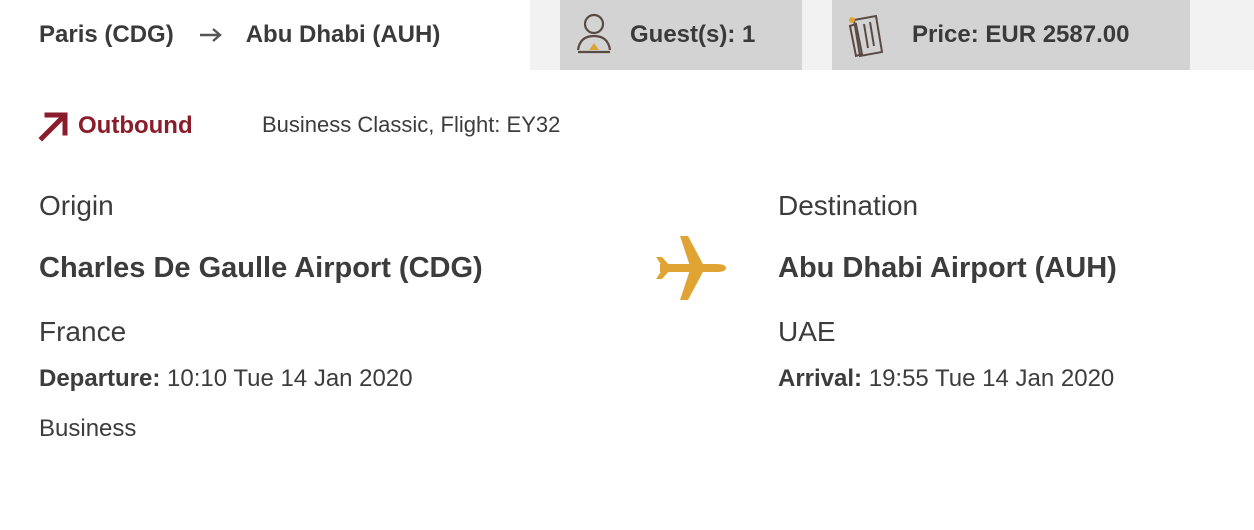 The height and width of the screenshot is (530, 1254). What do you see at coordinates (54, 126) in the screenshot?
I see `arrow-up-right-icon` at bounding box center [54, 126].